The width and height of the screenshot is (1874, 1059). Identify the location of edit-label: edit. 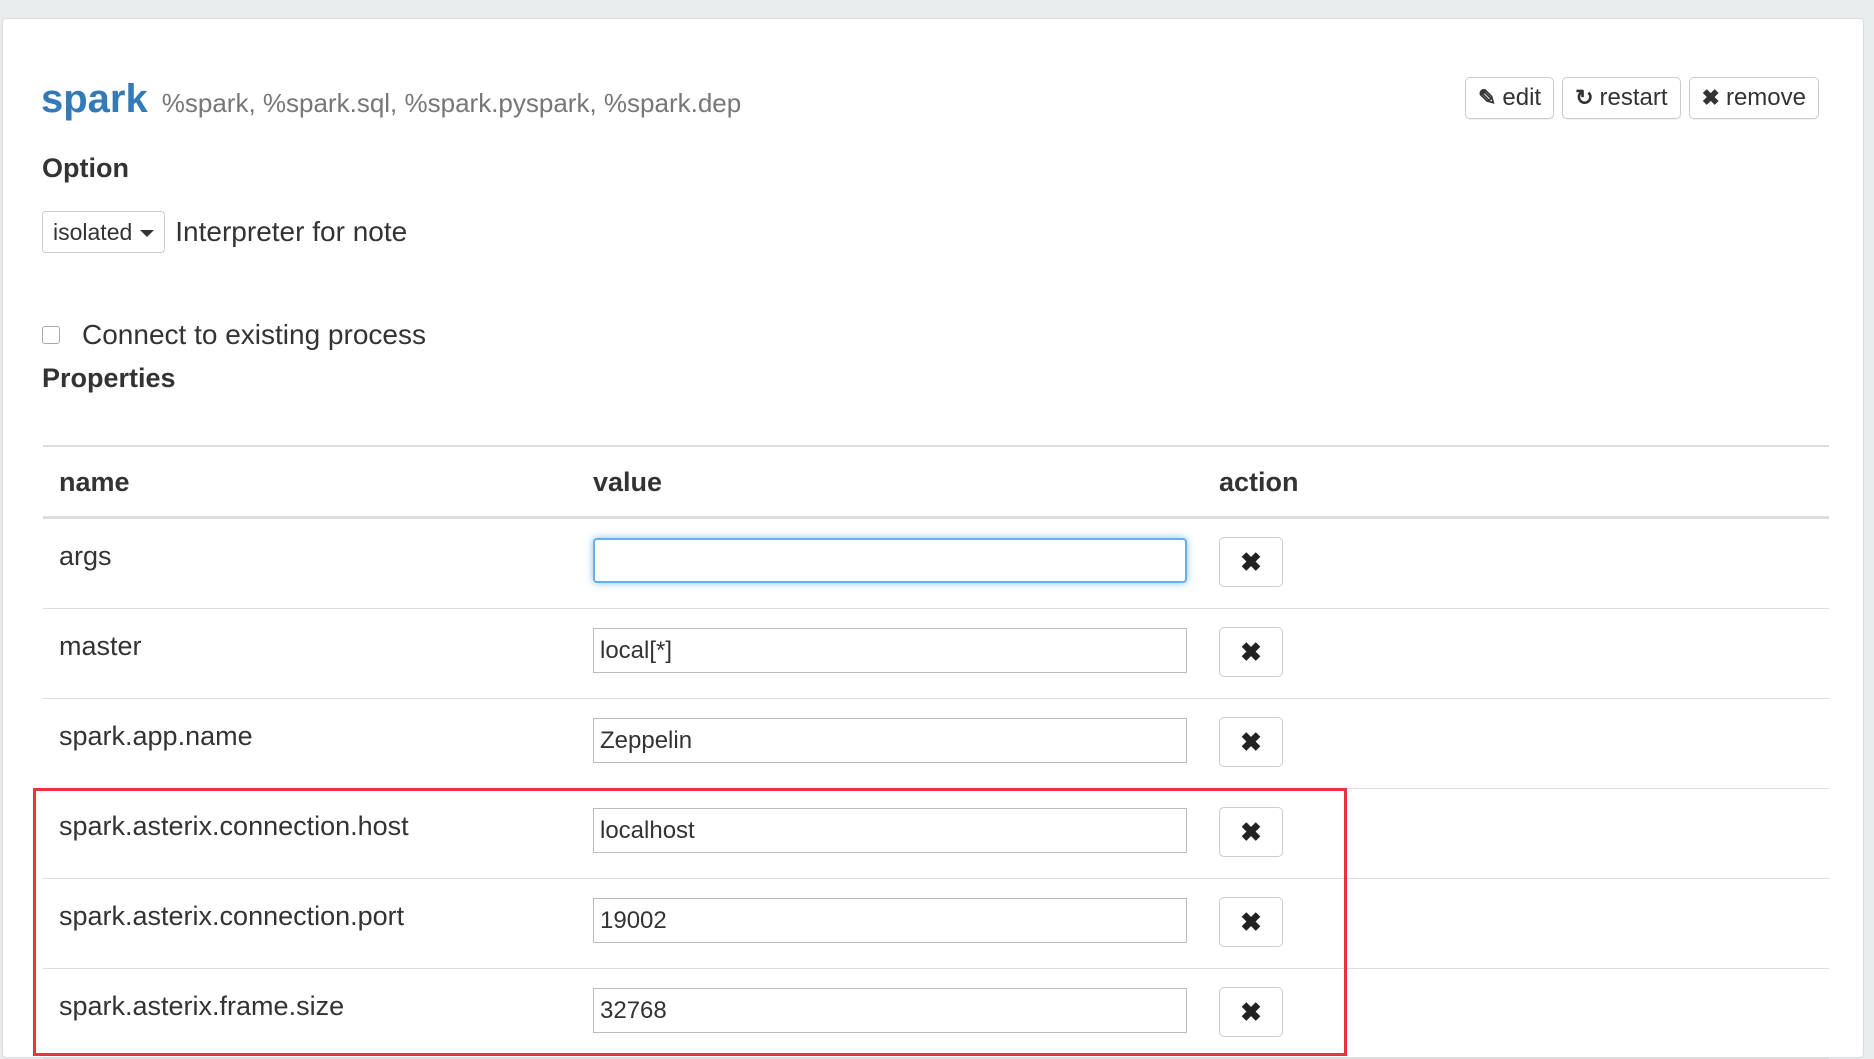
(1522, 97).